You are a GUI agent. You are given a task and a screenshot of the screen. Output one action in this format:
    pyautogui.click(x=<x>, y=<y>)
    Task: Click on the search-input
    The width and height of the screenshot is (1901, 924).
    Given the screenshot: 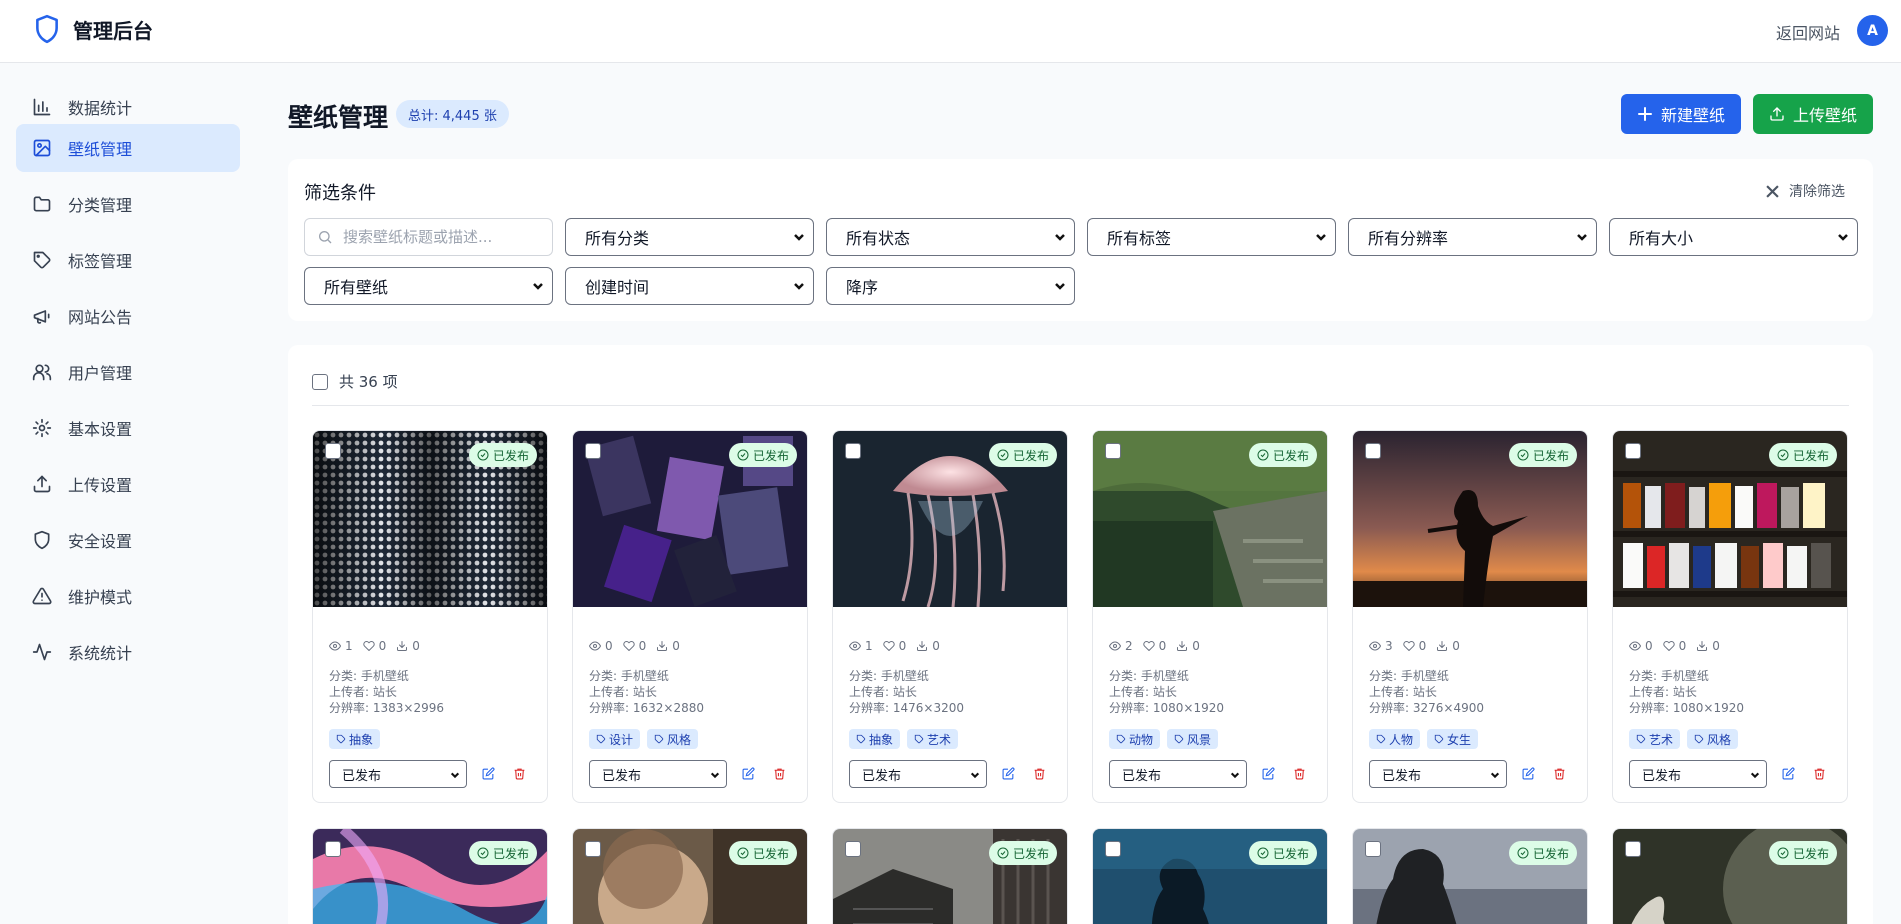 What is the action you would take?
    pyautogui.click(x=438, y=237)
    